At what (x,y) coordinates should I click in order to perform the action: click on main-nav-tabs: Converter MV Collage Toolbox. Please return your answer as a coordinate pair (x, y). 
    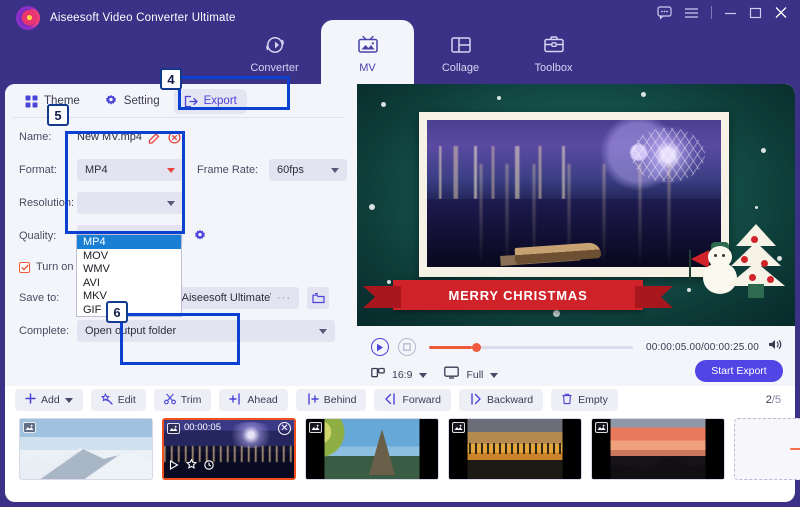
    Looking at the image, I should click on (414, 53).